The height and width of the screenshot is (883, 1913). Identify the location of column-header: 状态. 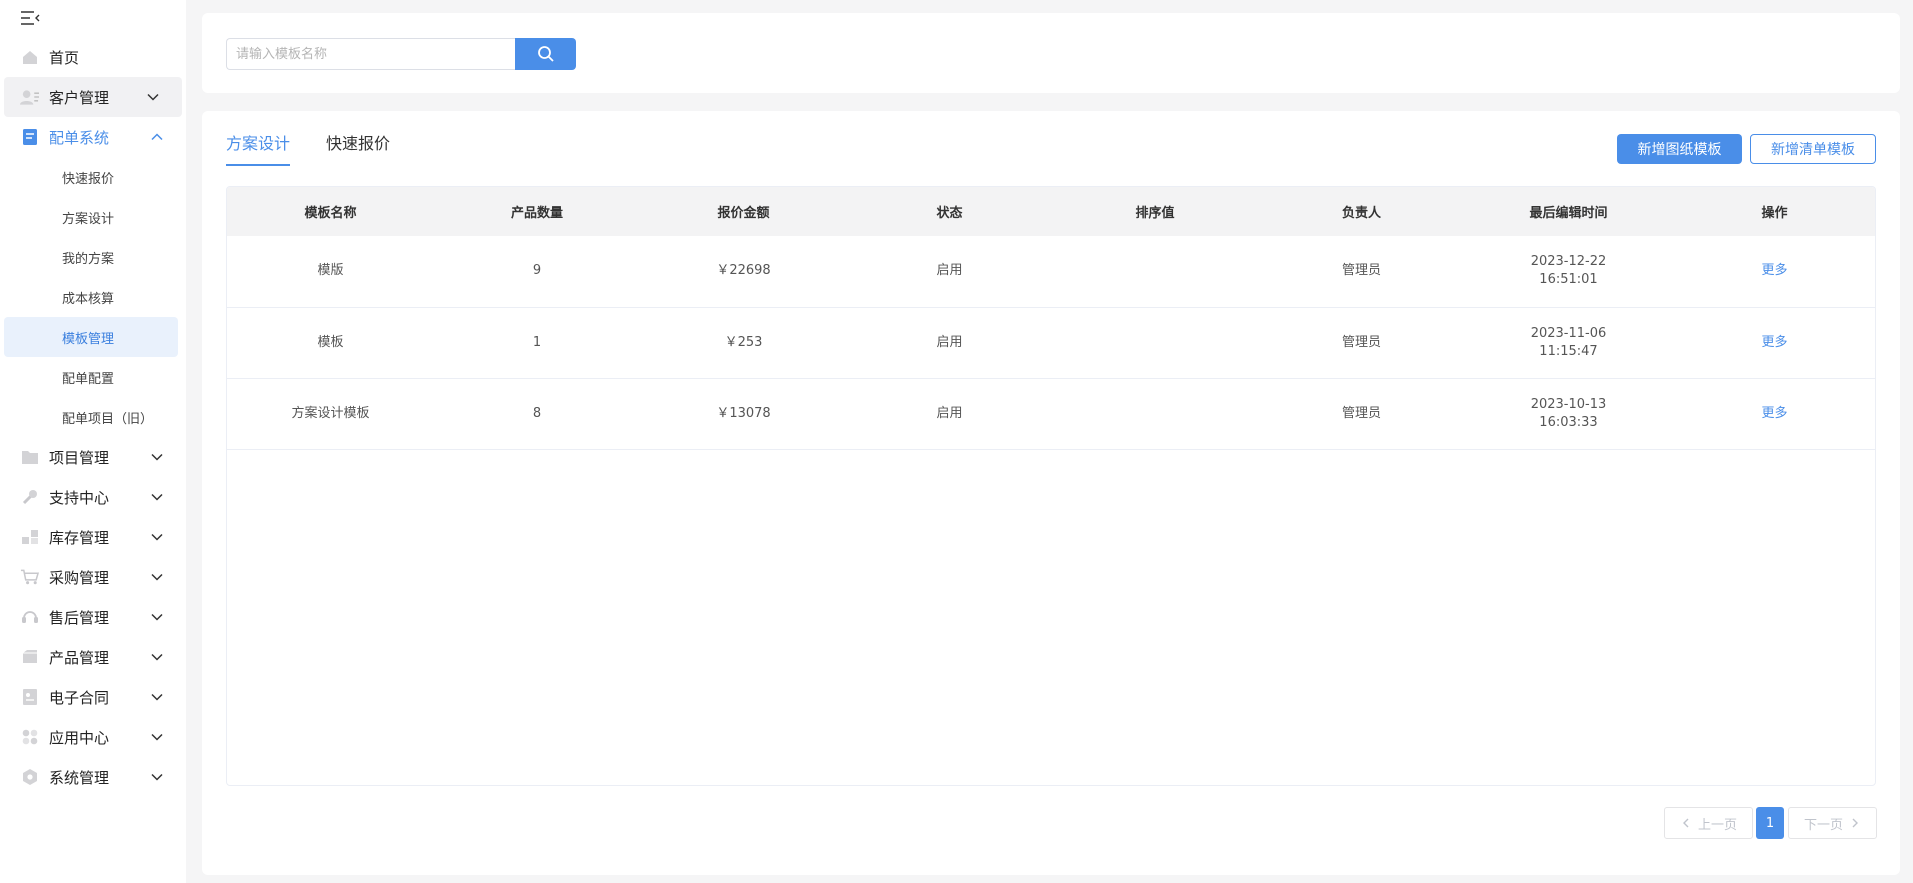
(949, 213).